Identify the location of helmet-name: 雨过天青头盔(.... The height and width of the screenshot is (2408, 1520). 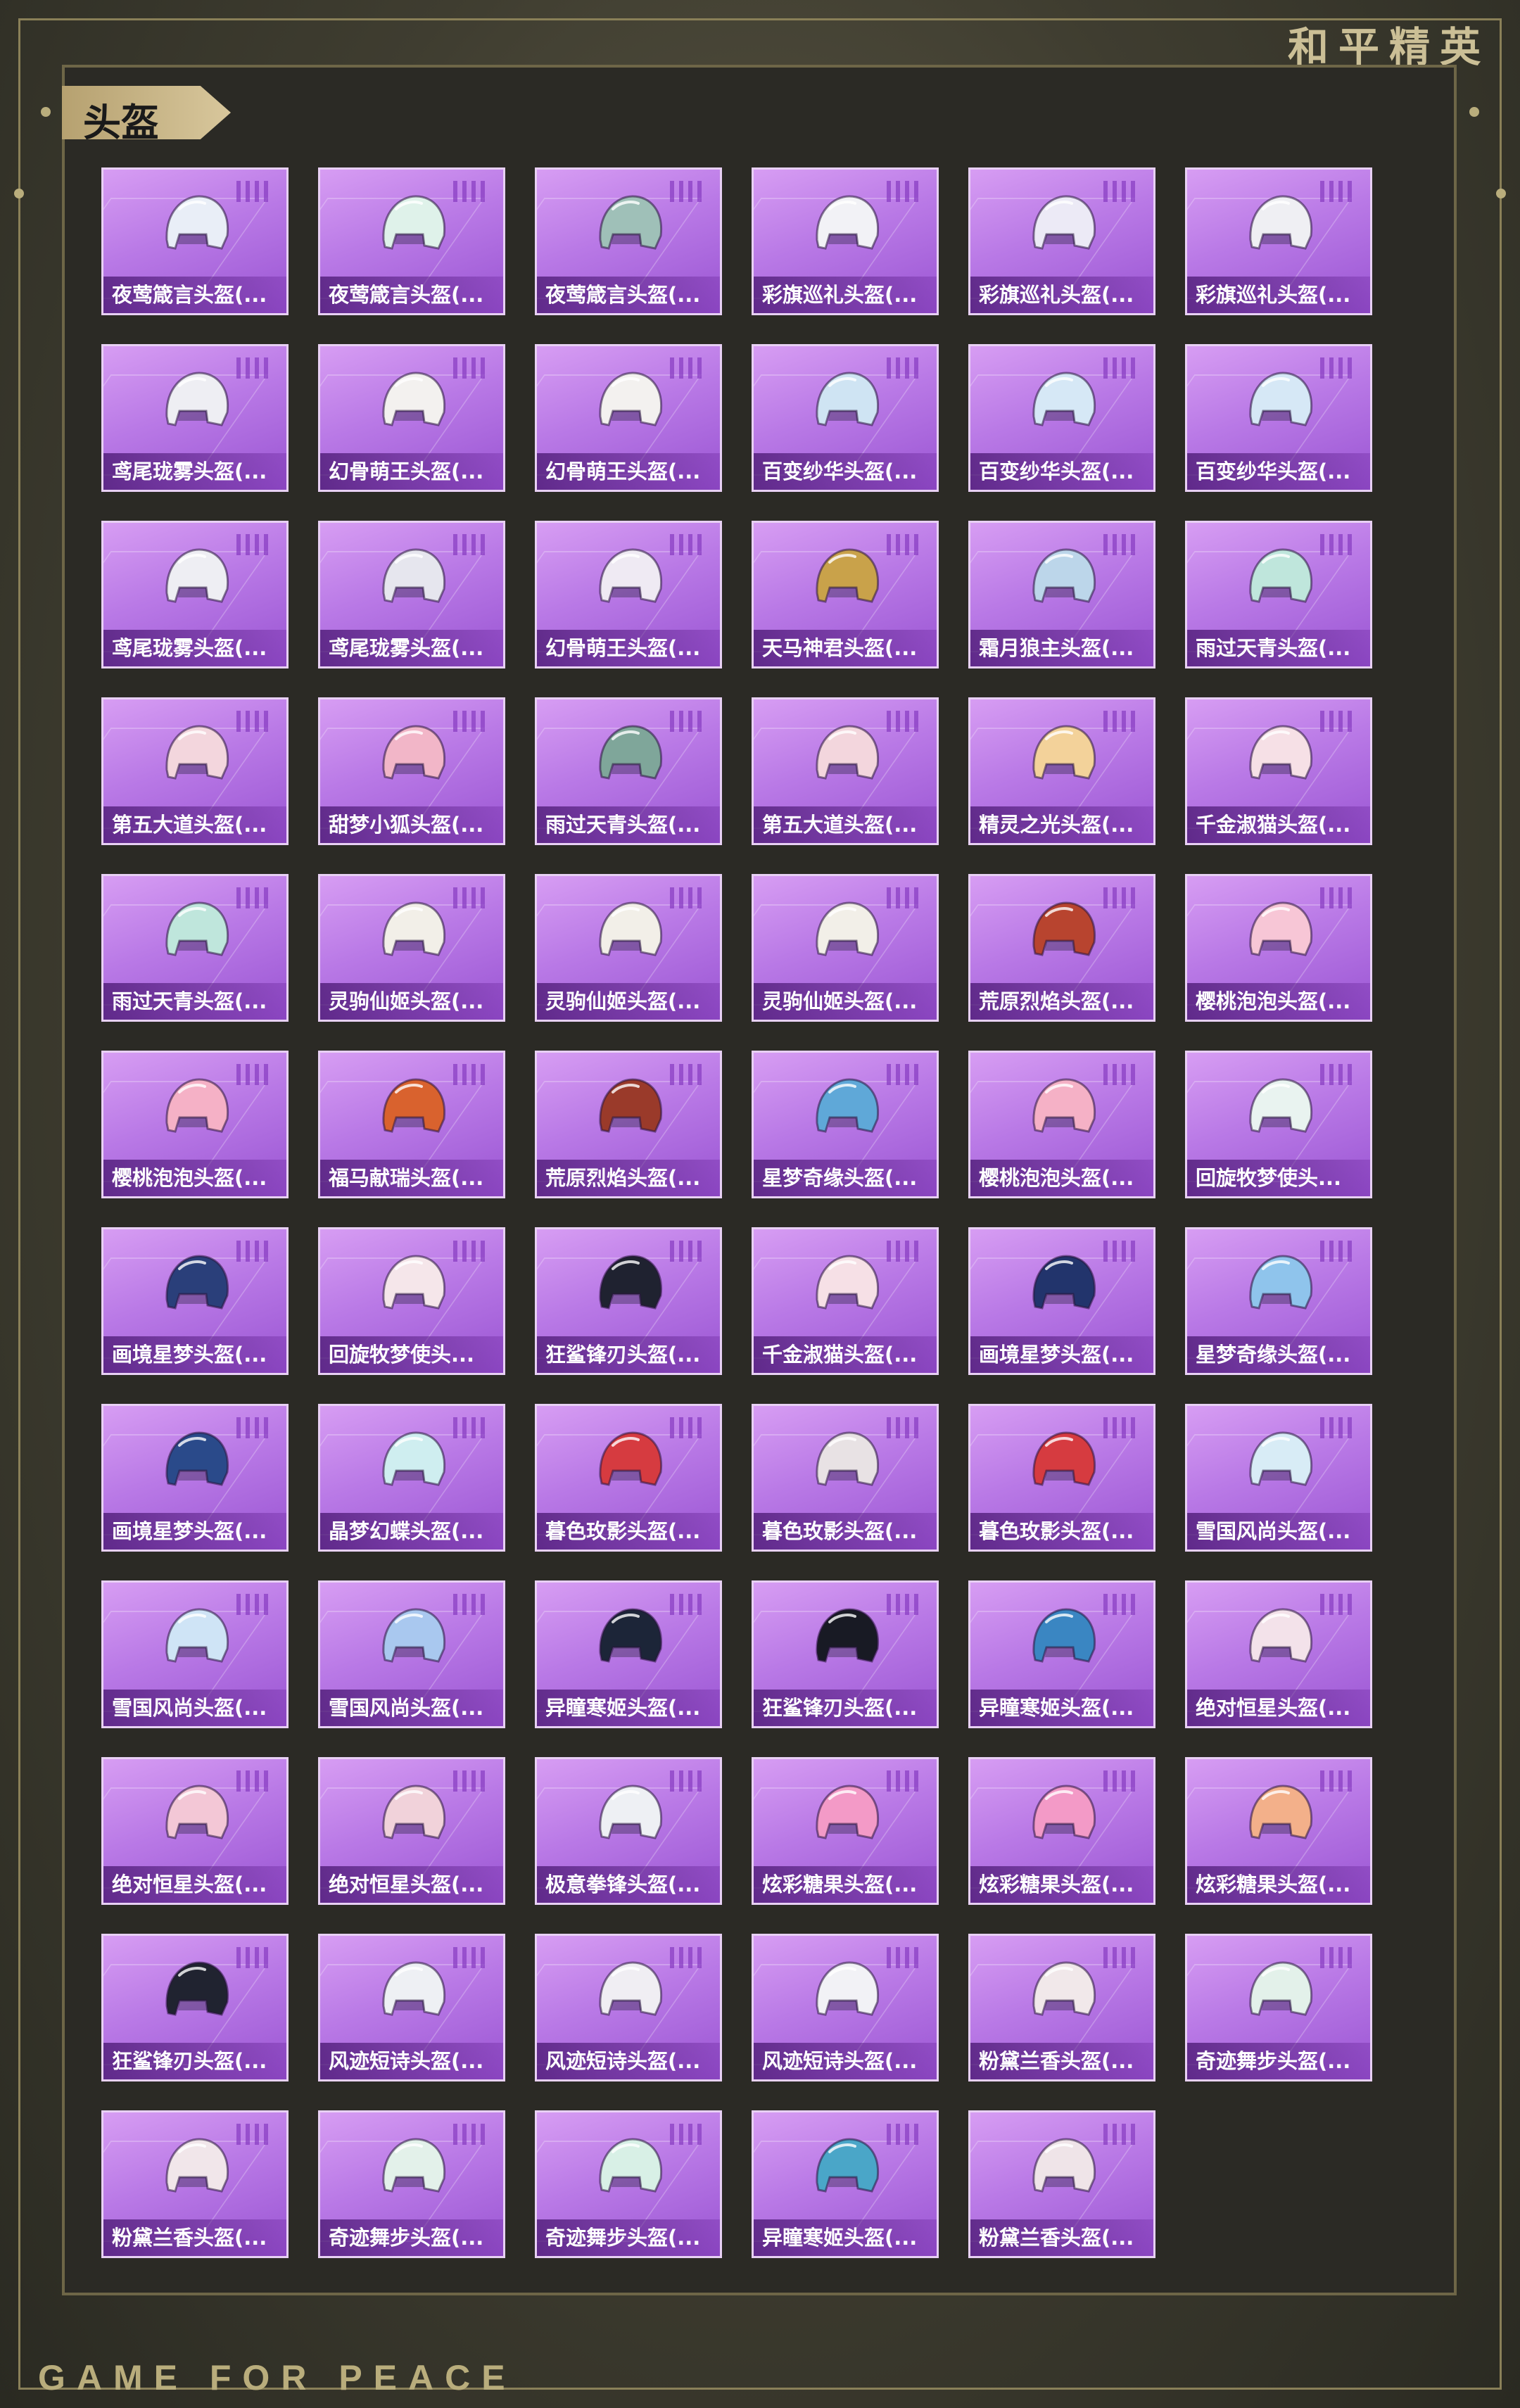
(194, 1001).